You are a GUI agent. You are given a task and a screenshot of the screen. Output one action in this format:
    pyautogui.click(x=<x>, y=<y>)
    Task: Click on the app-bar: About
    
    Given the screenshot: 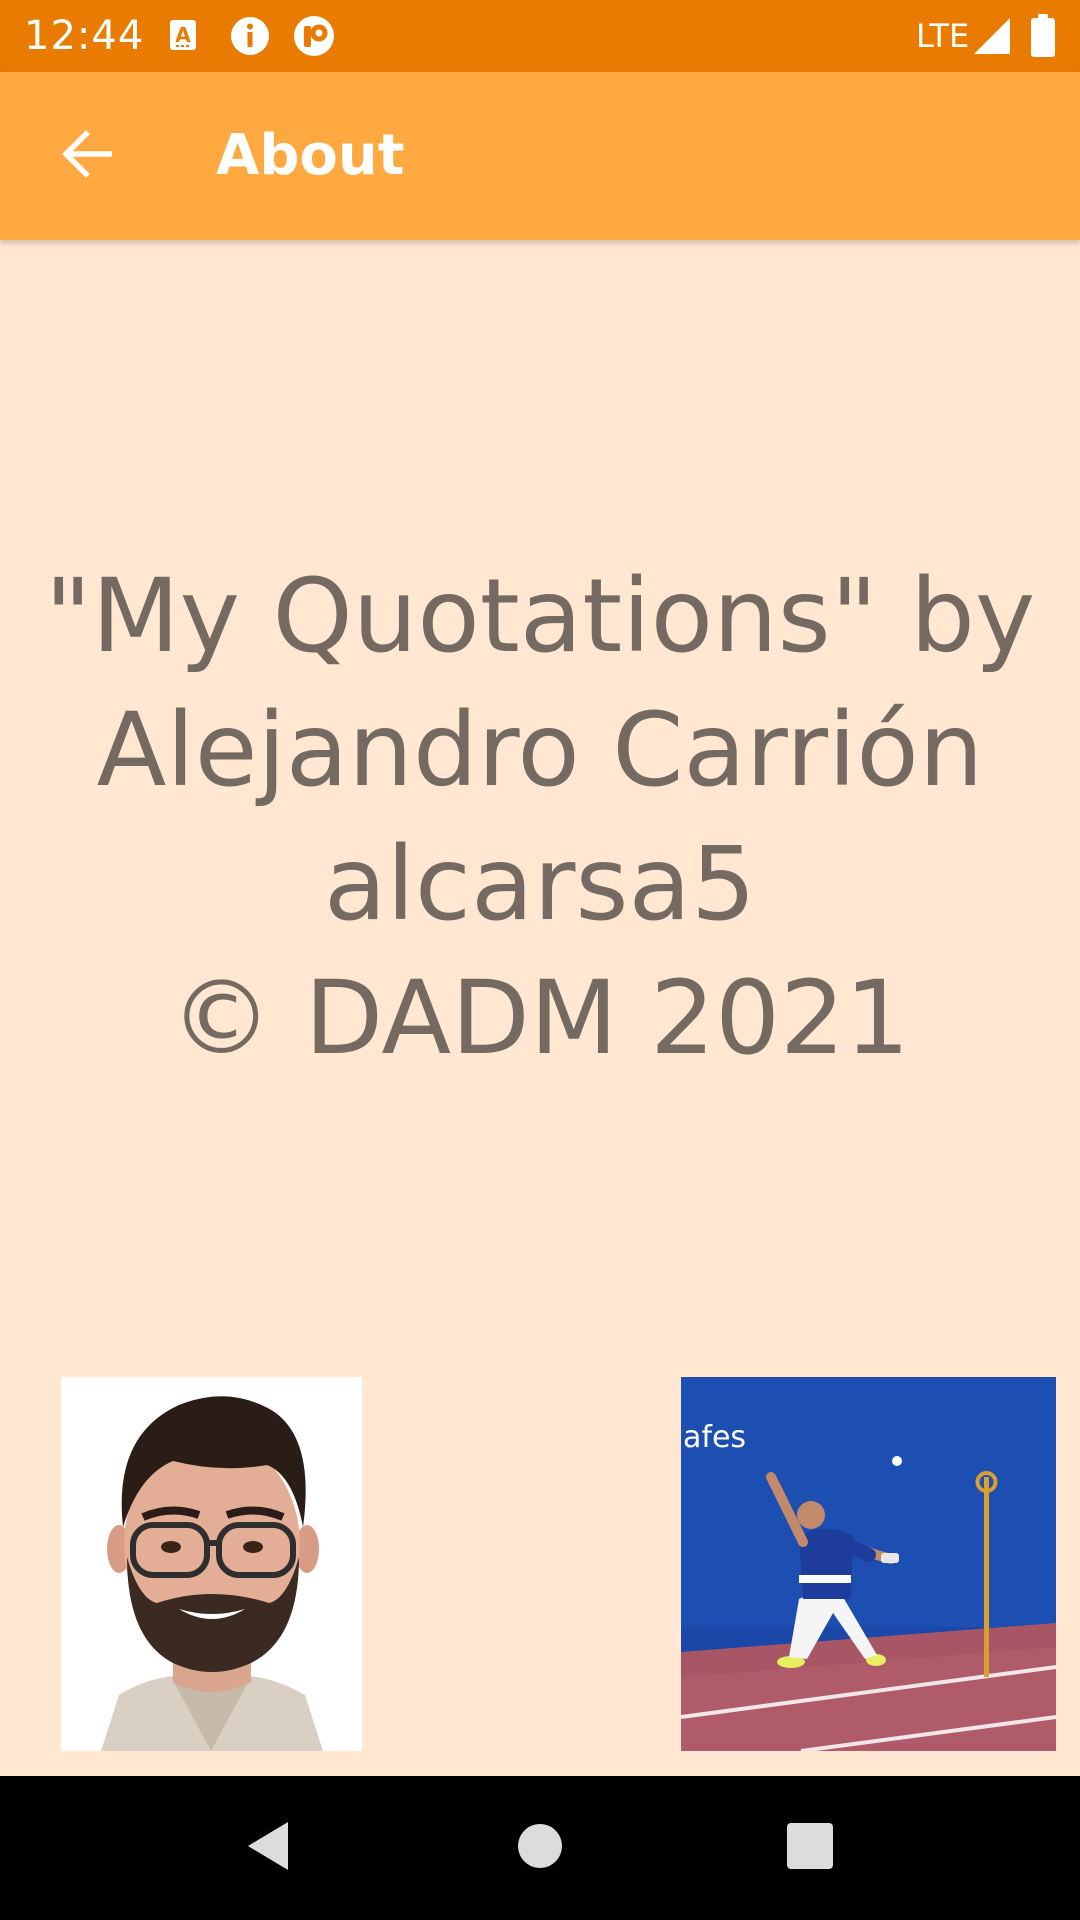 What is the action you would take?
    pyautogui.click(x=540, y=156)
    